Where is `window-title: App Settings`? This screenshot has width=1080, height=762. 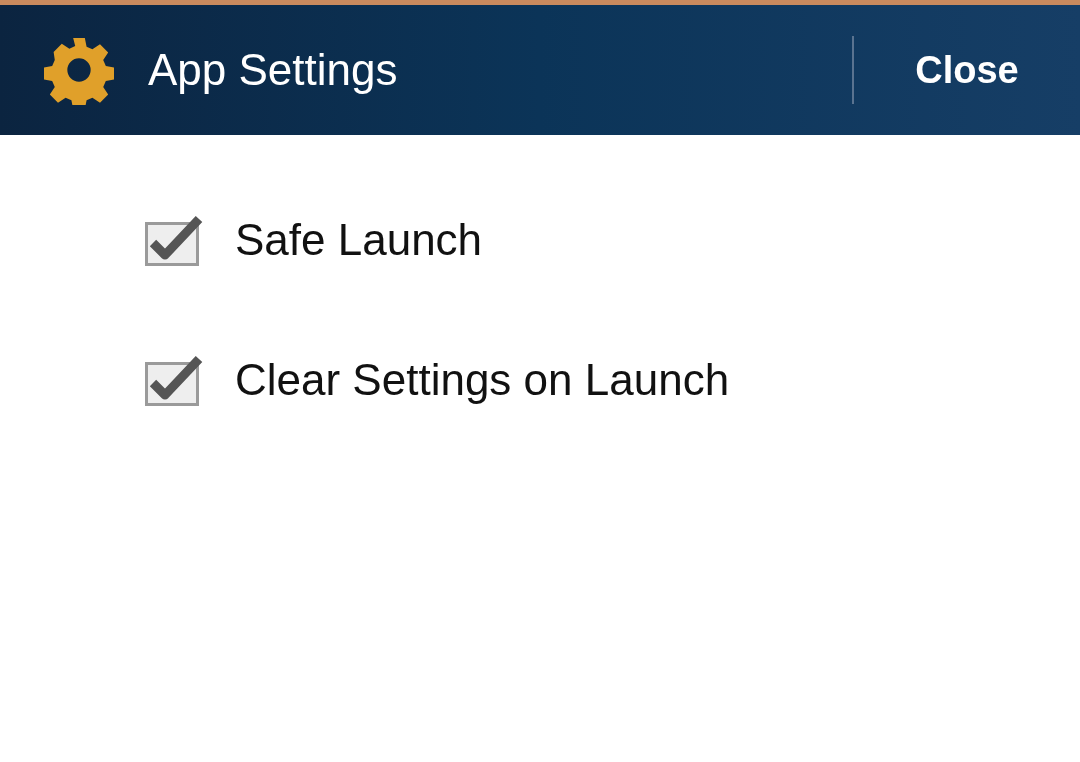 window-title: App Settings is located at coordinates (273, 70).